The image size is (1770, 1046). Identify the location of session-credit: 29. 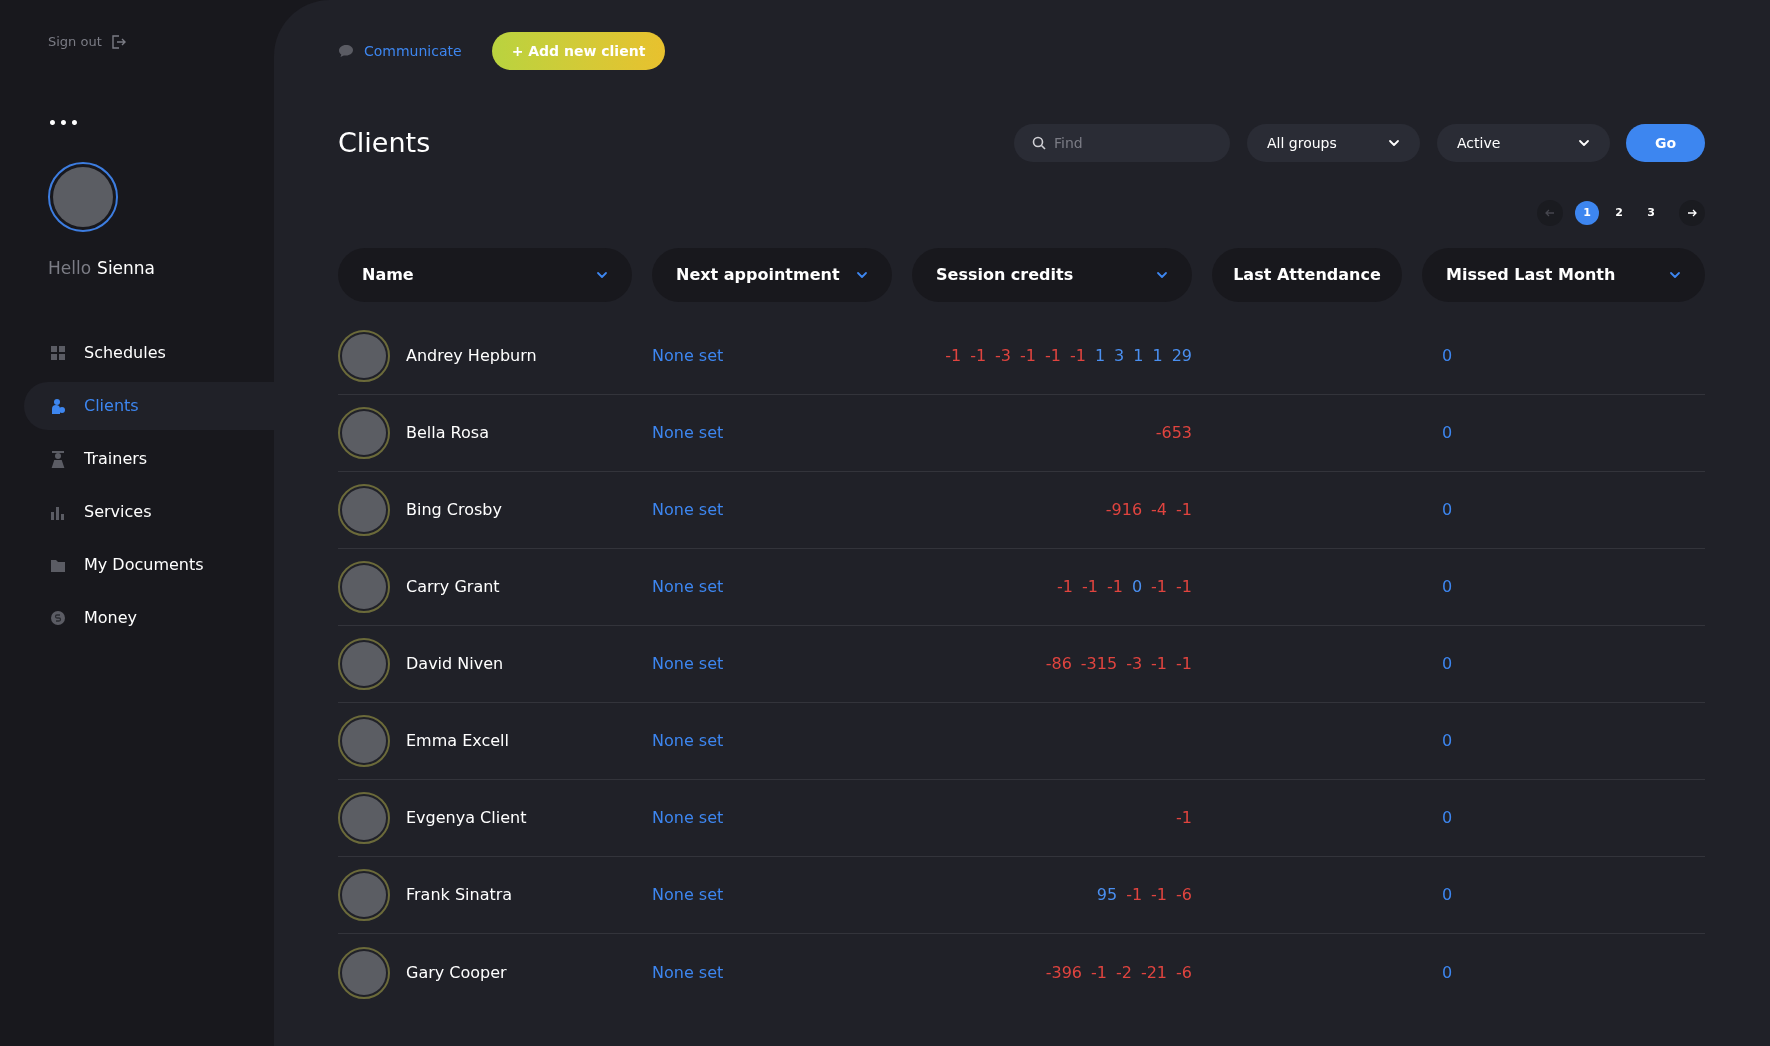
(1181, 356).